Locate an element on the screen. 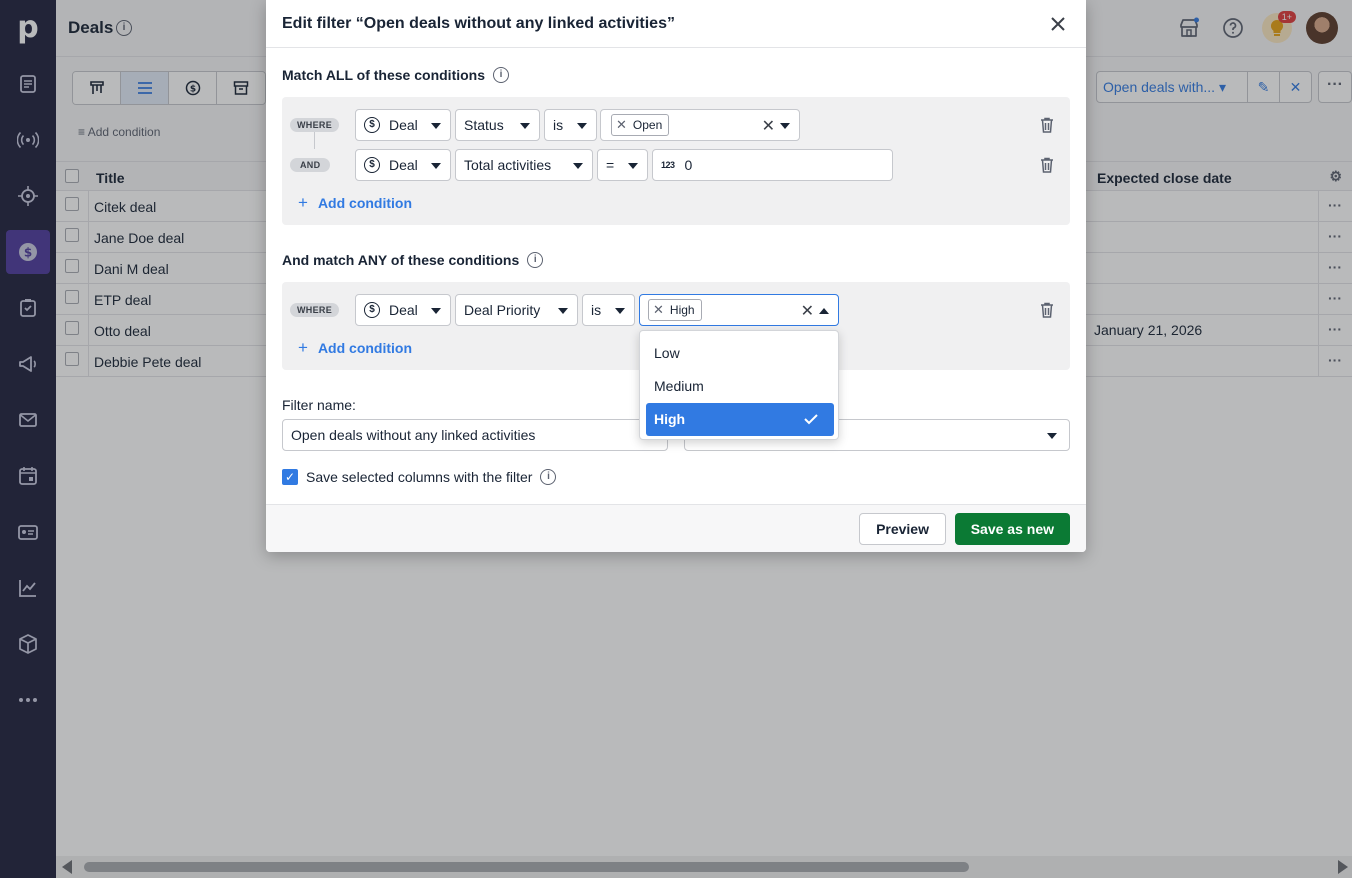  match-all-title: Match ALL of these conditions i is located at coordinates (396, 75).